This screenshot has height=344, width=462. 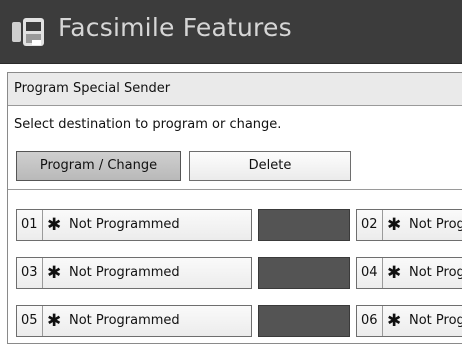 I want to click on destination-entry-05: 05 ✱ Not Programmed, so click(x=134, y=321).